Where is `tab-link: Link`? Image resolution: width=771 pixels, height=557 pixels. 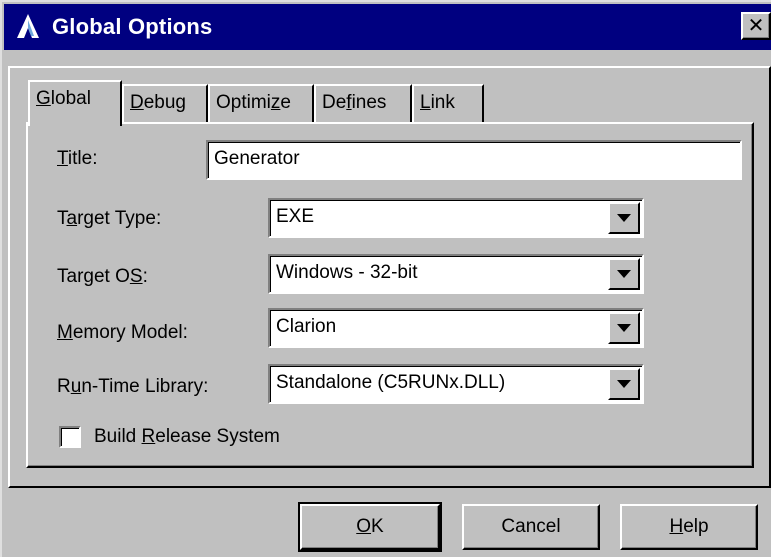 tab-link: Link is located at coordinates (448, 103).